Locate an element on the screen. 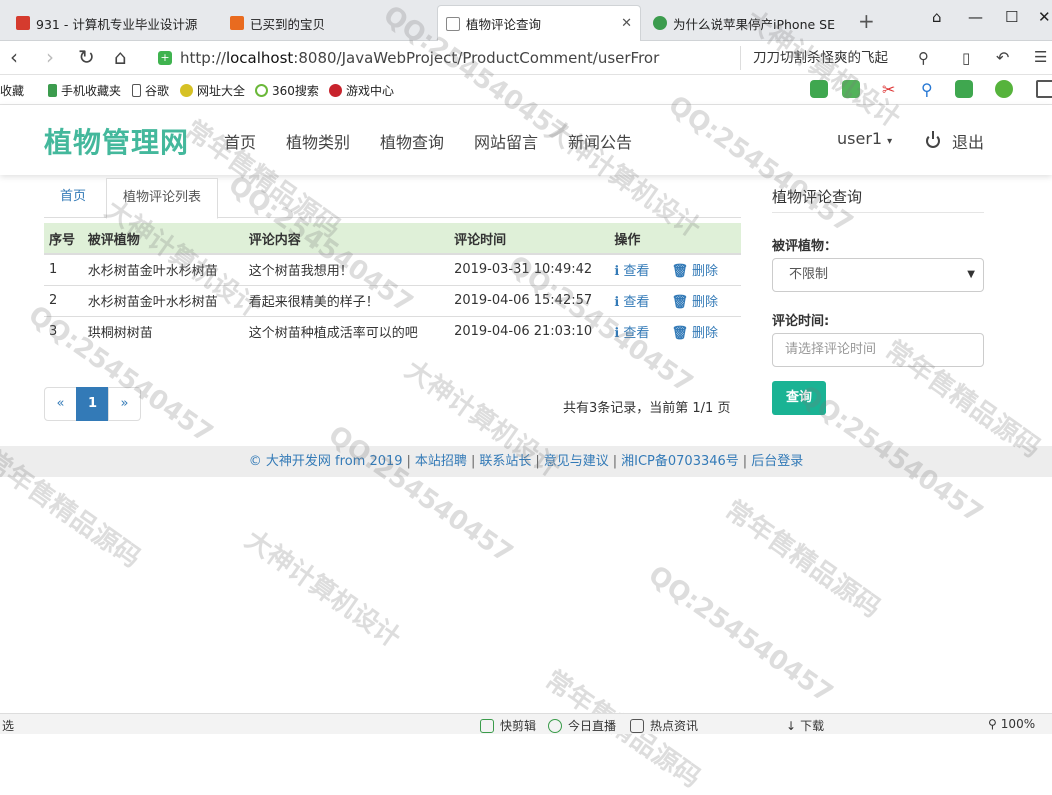 The height and width of the screenshot is (795, 1052). footer-link-jobs: 本站招聘 is located at coordinates (441, 461).